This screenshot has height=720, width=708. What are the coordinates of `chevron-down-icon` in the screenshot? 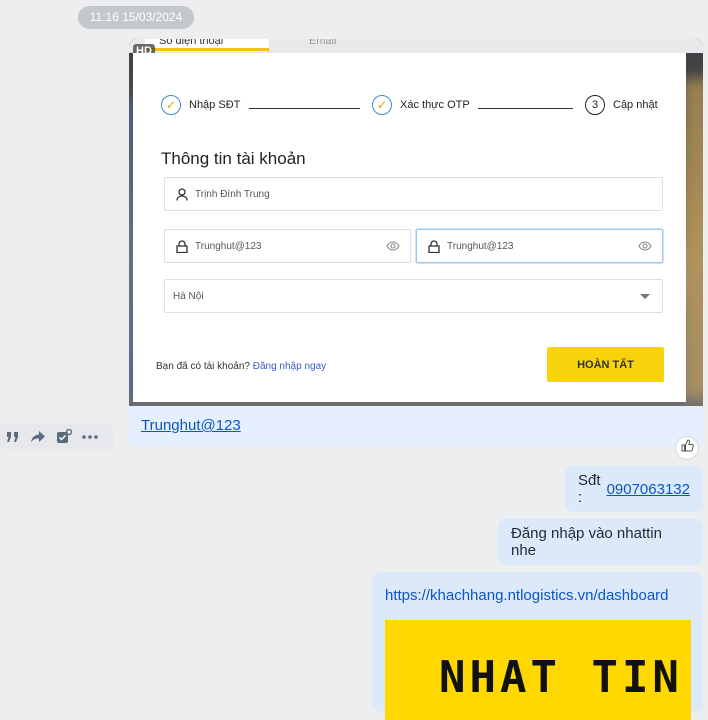 It's located at (645, 296).